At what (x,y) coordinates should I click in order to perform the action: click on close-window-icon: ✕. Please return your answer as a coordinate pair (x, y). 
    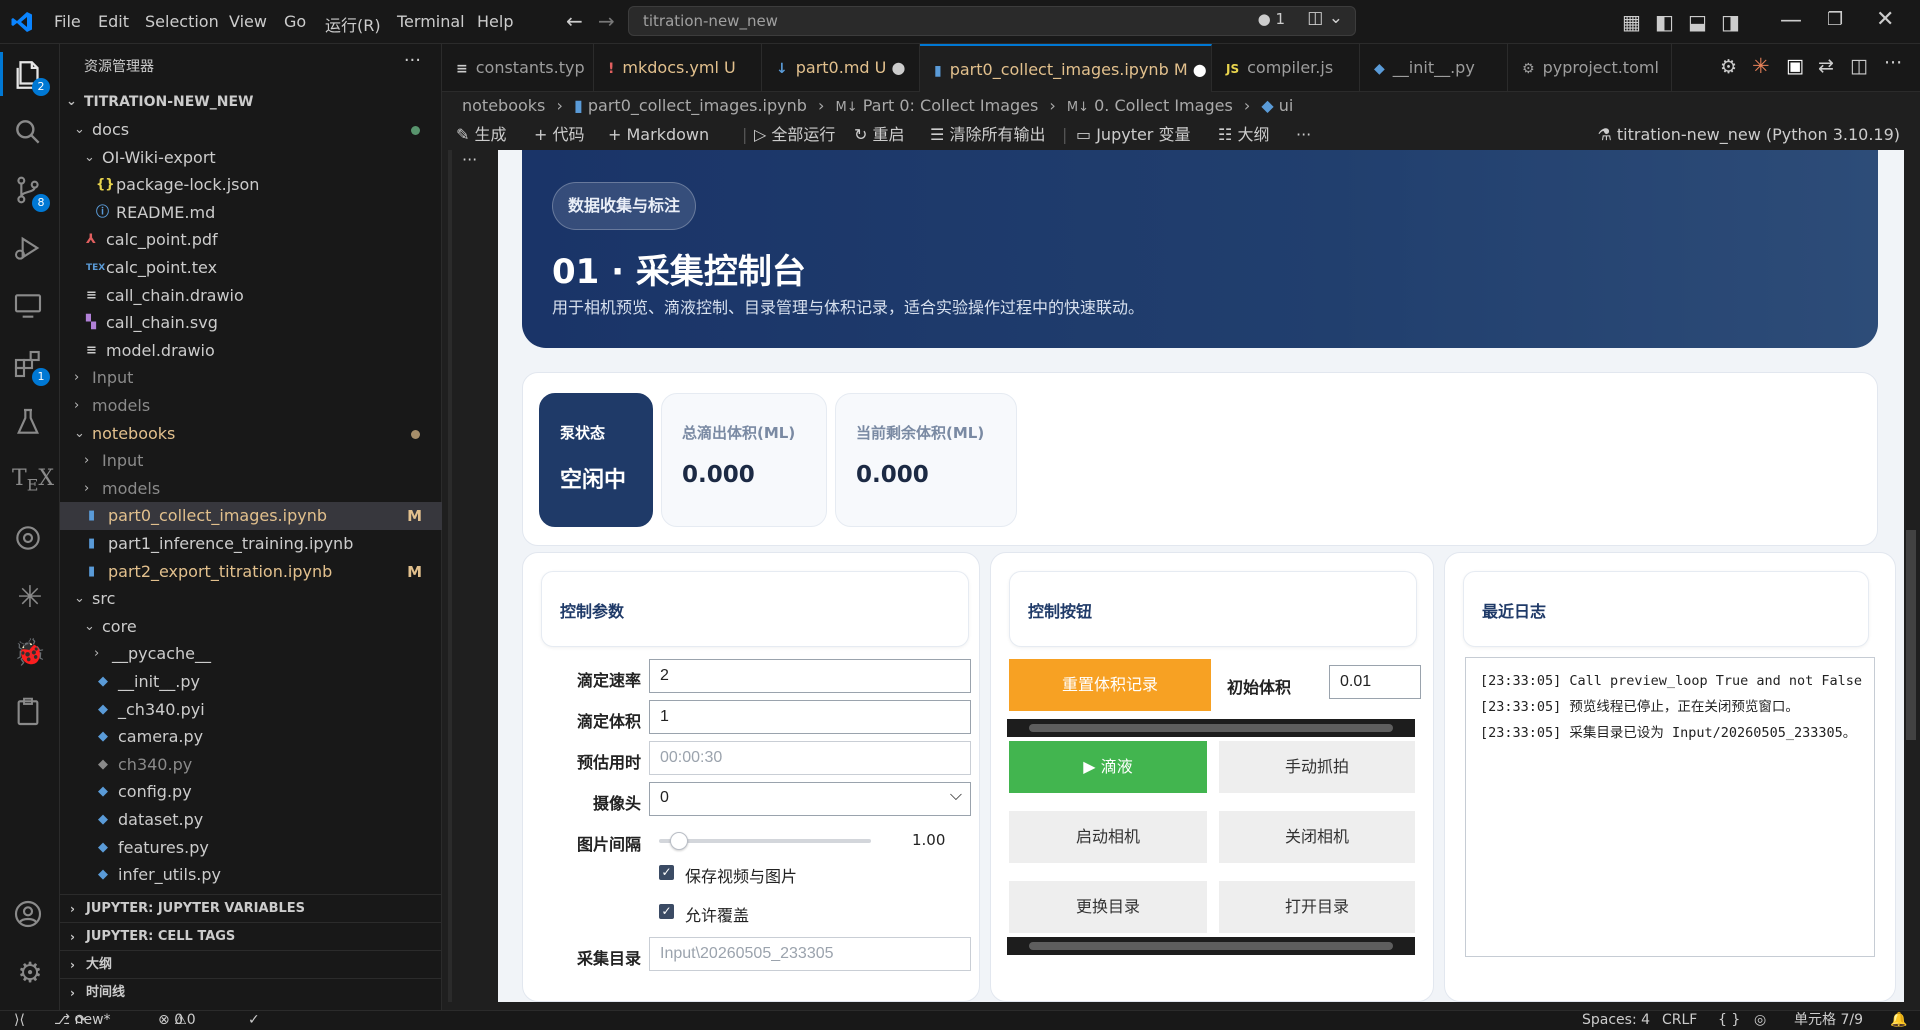
    Looking at the image, I should click on (1885, 19).